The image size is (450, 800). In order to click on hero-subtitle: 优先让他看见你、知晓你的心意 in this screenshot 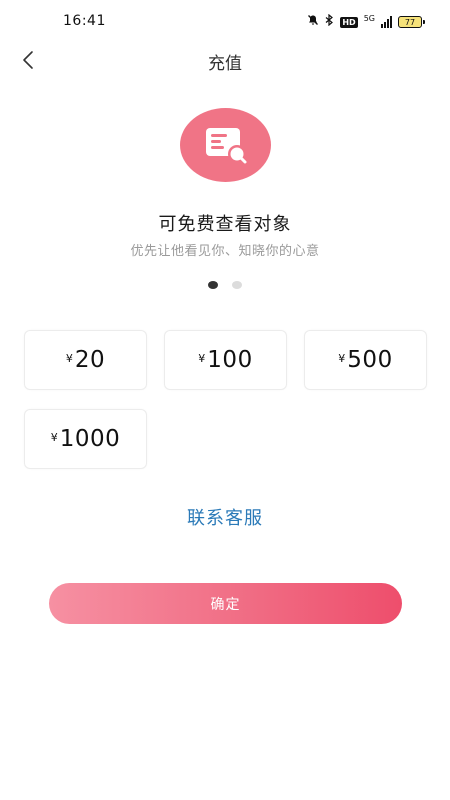, I will do `click(225, 251)`.